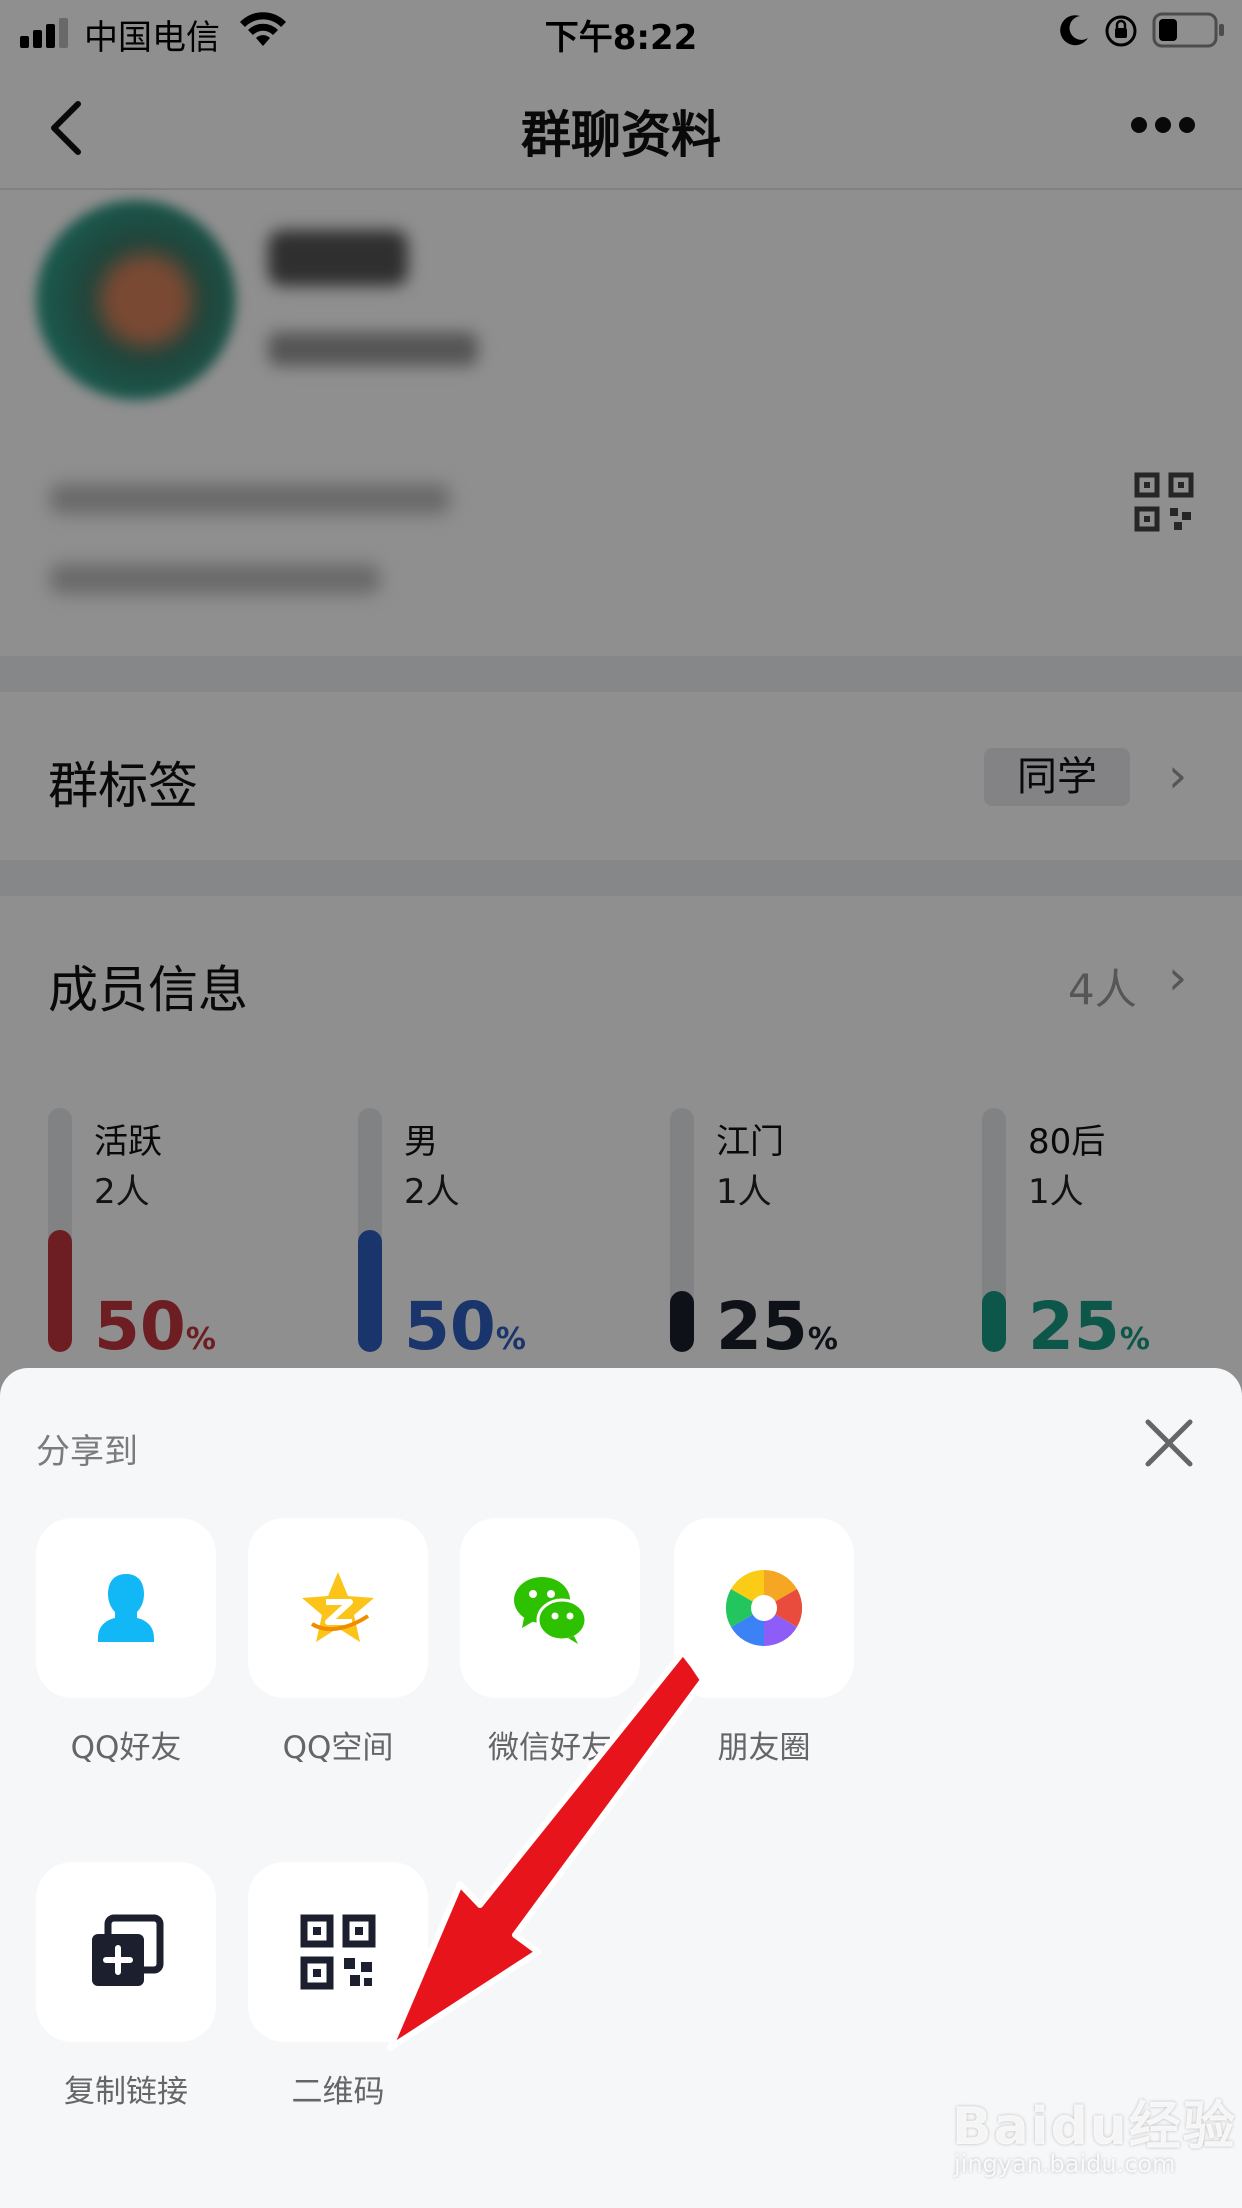 Image resolution: width=1242 pixels, height=2208 pixels. What do you see at coordinates (1065, 2164) in the screenshot?
I see `watermark-url: jingyan.baidu.com` at bounding box center [1065, 2164].